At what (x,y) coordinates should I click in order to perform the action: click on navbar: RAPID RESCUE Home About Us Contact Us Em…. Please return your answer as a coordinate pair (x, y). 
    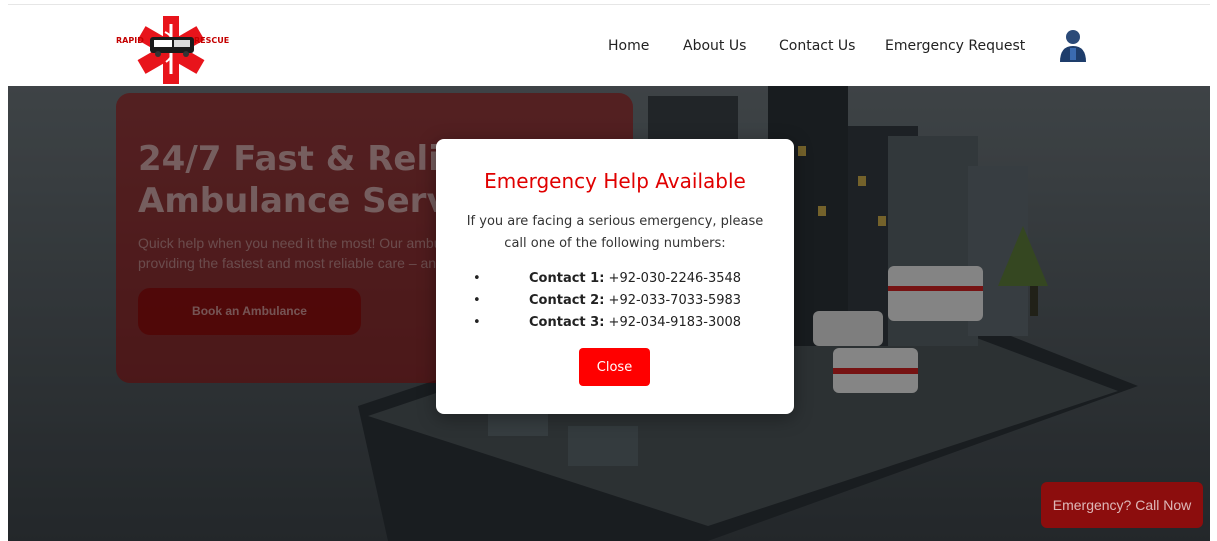
    Looking at the image, I should click on (609, 45).